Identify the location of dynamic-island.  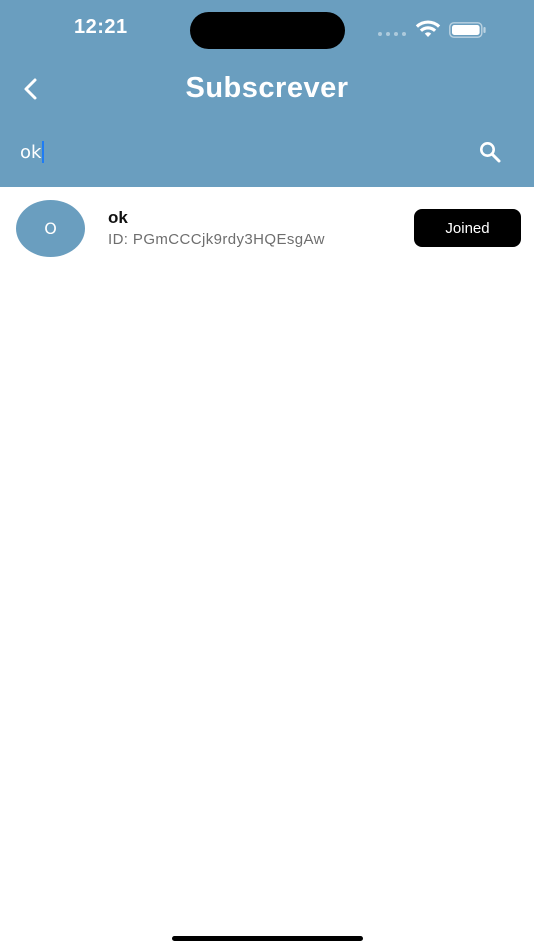
(267, 30).